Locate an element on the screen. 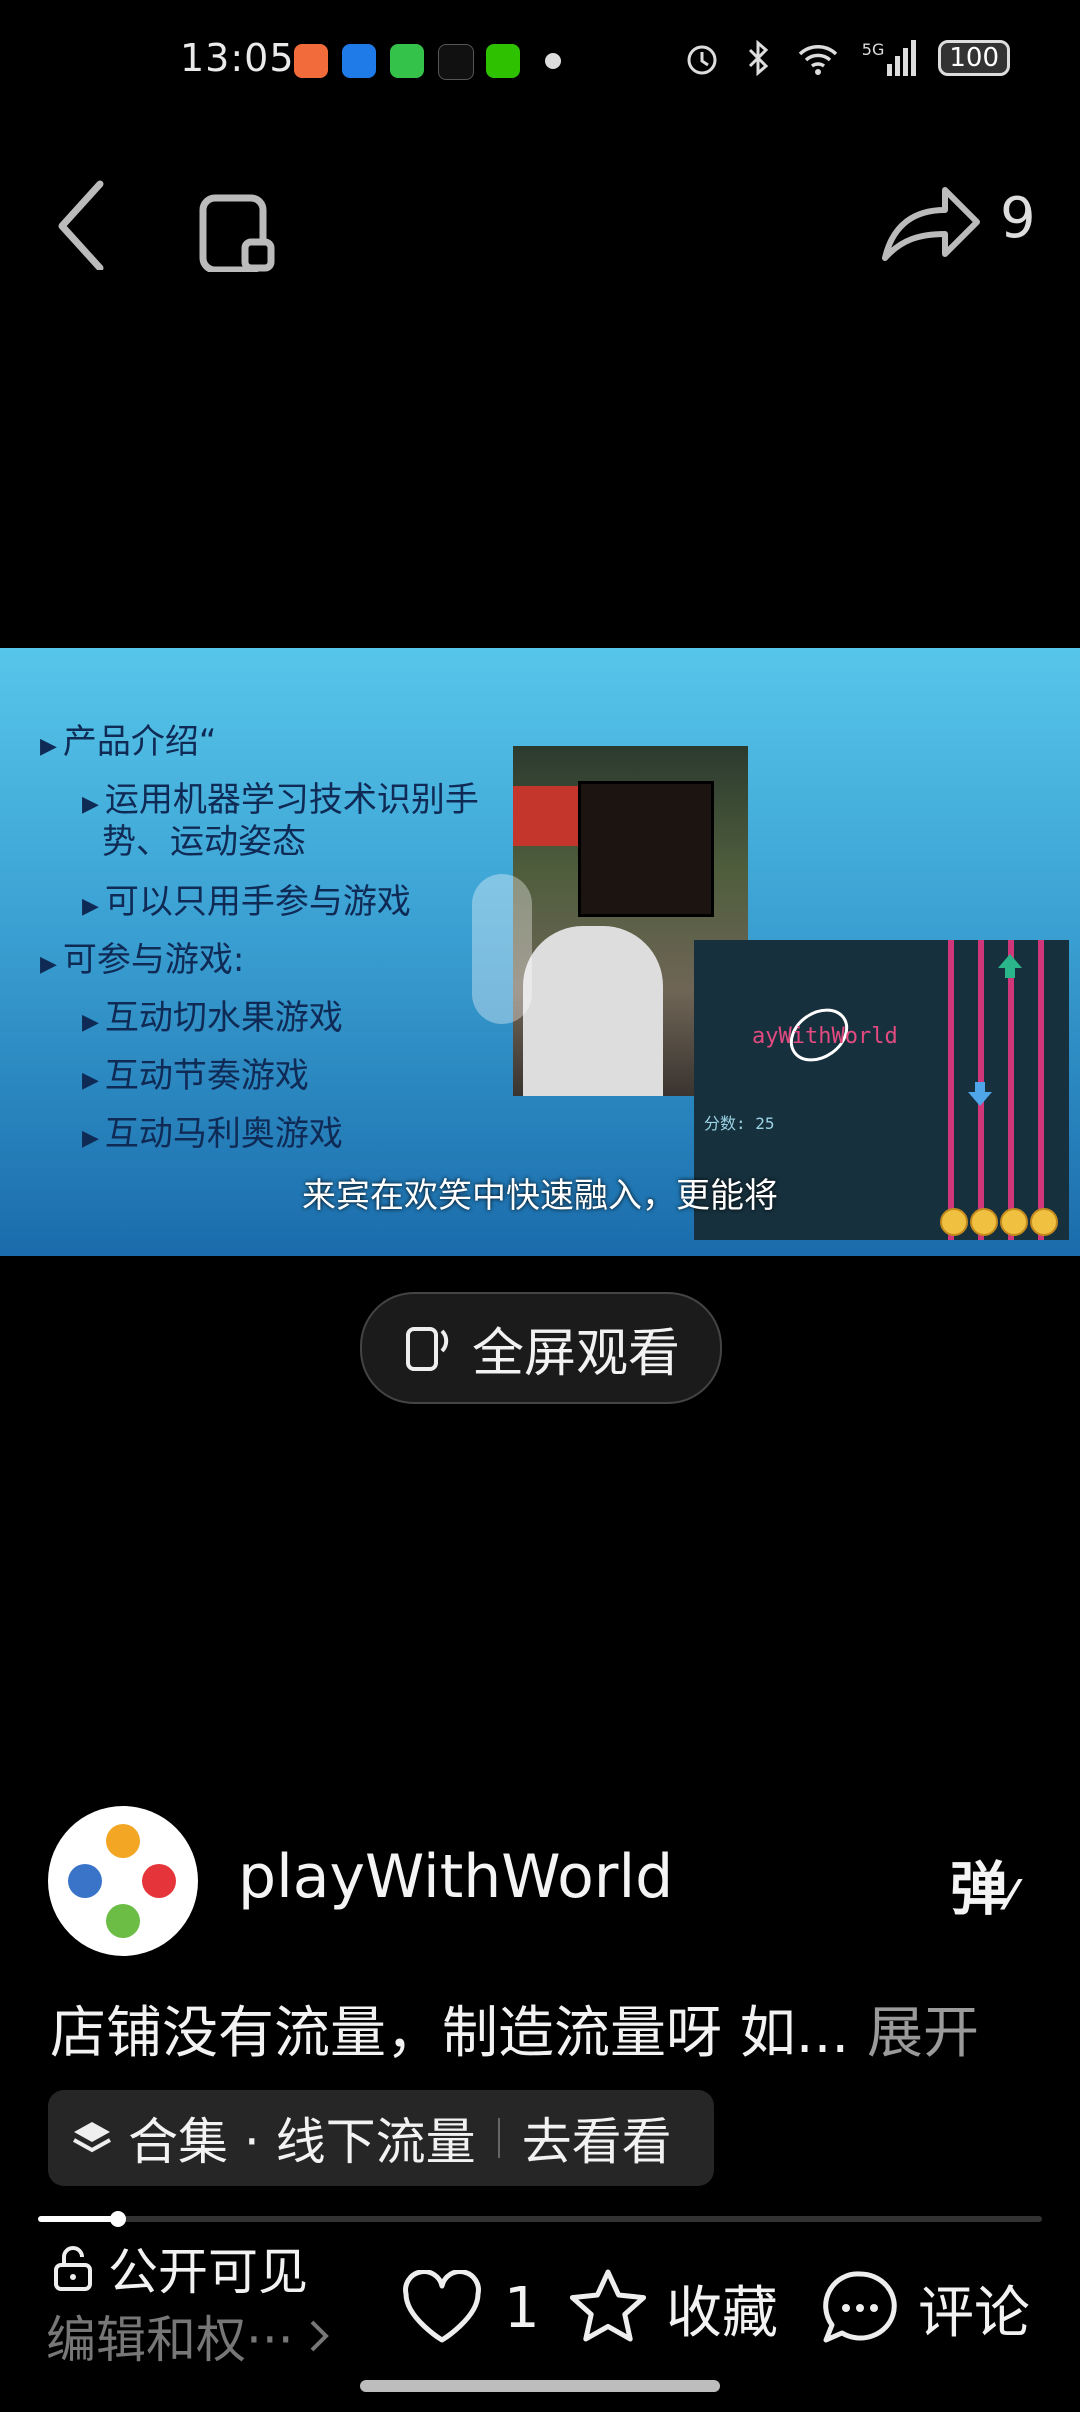 The width and height of the screenshot is (1080, 2412). share-icon is located at coordinates (931, 224).